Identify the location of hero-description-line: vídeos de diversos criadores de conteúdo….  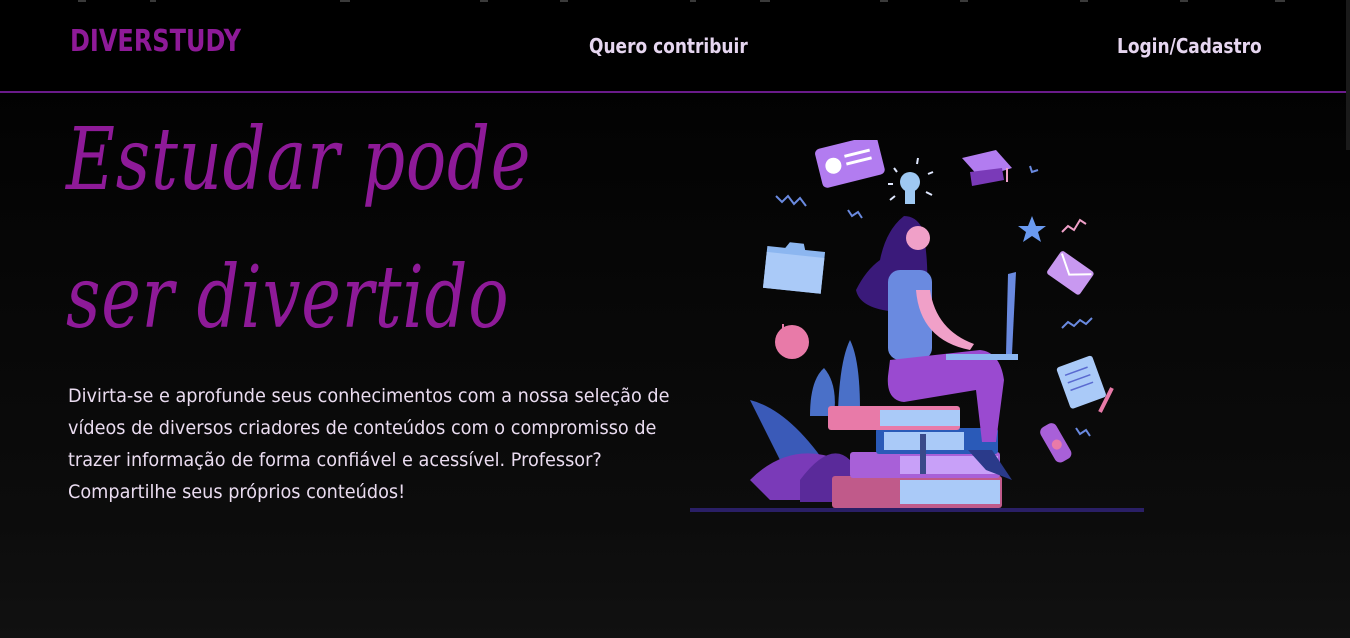
(362, 428).